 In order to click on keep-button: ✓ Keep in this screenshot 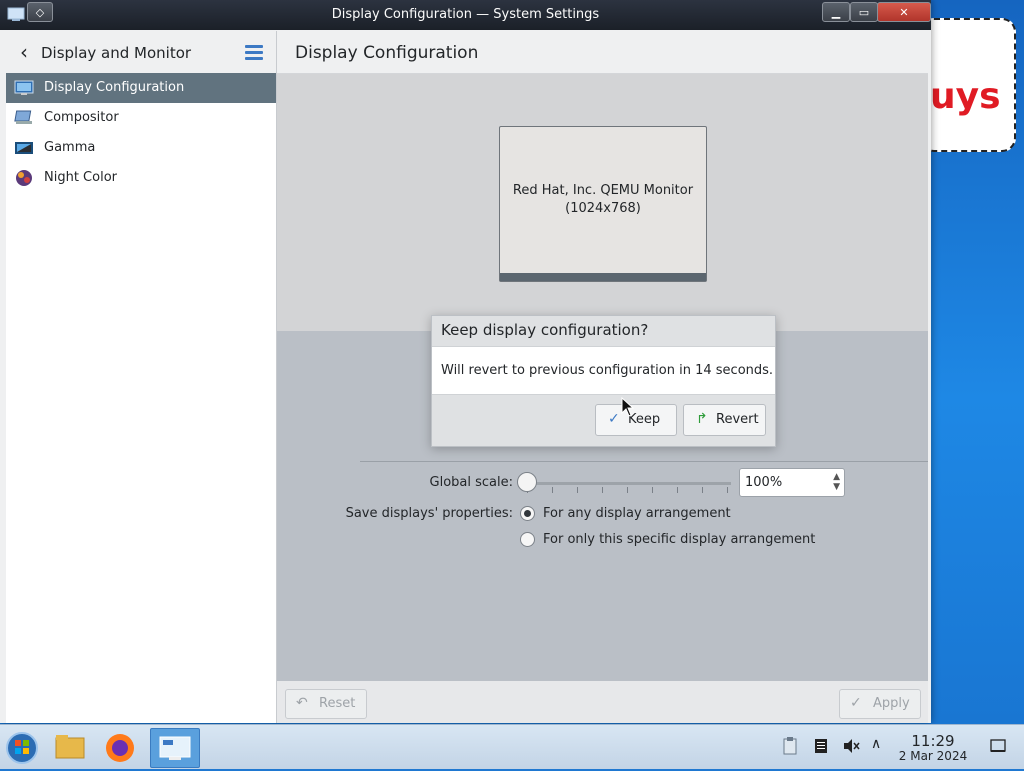, I will do `click(636, 420)`.